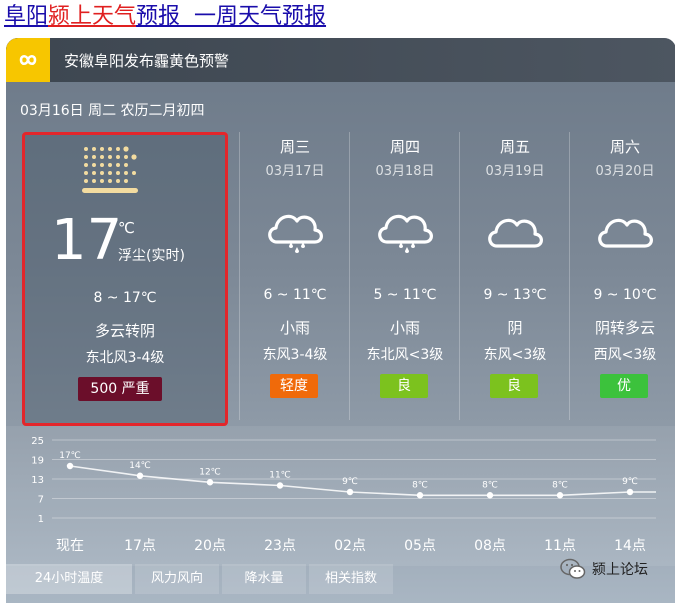  I want to click on title-link-yingshang: 颍上天气, so click(92, 16).